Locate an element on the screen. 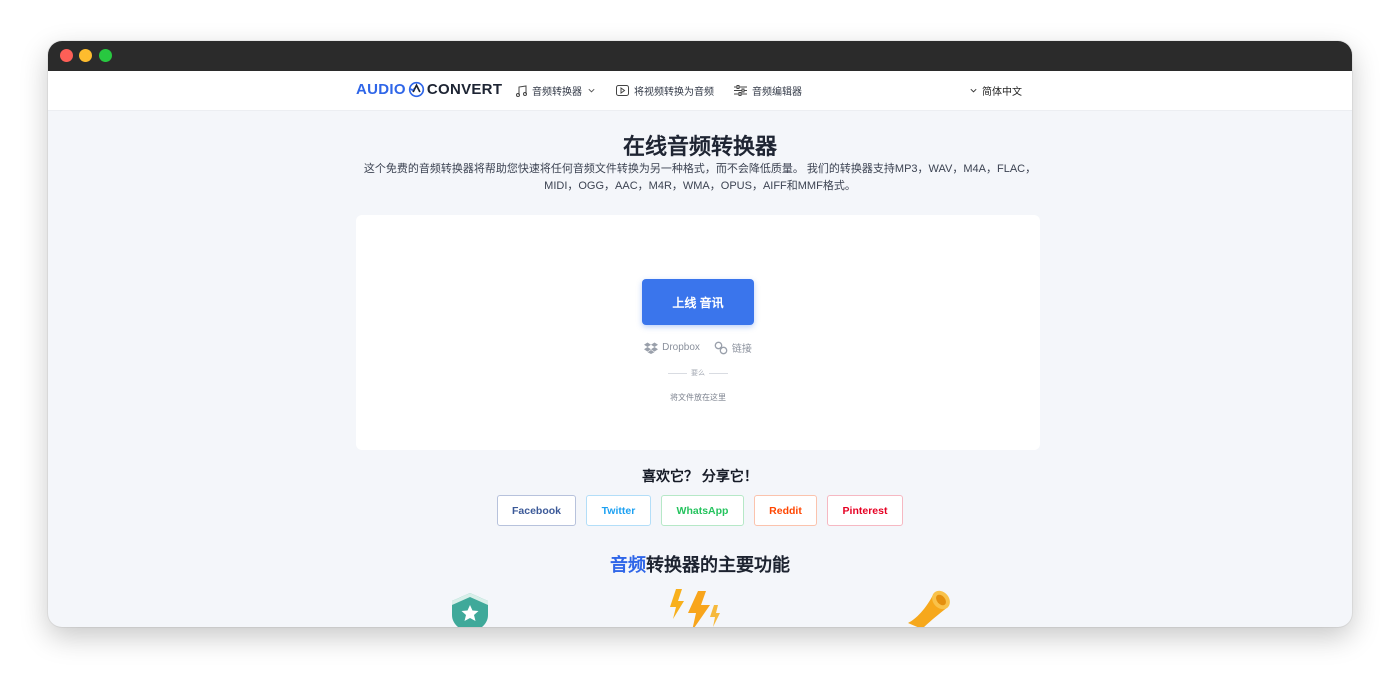  share-pinterest-button: Pinterest is located at coordinates (865, 510).